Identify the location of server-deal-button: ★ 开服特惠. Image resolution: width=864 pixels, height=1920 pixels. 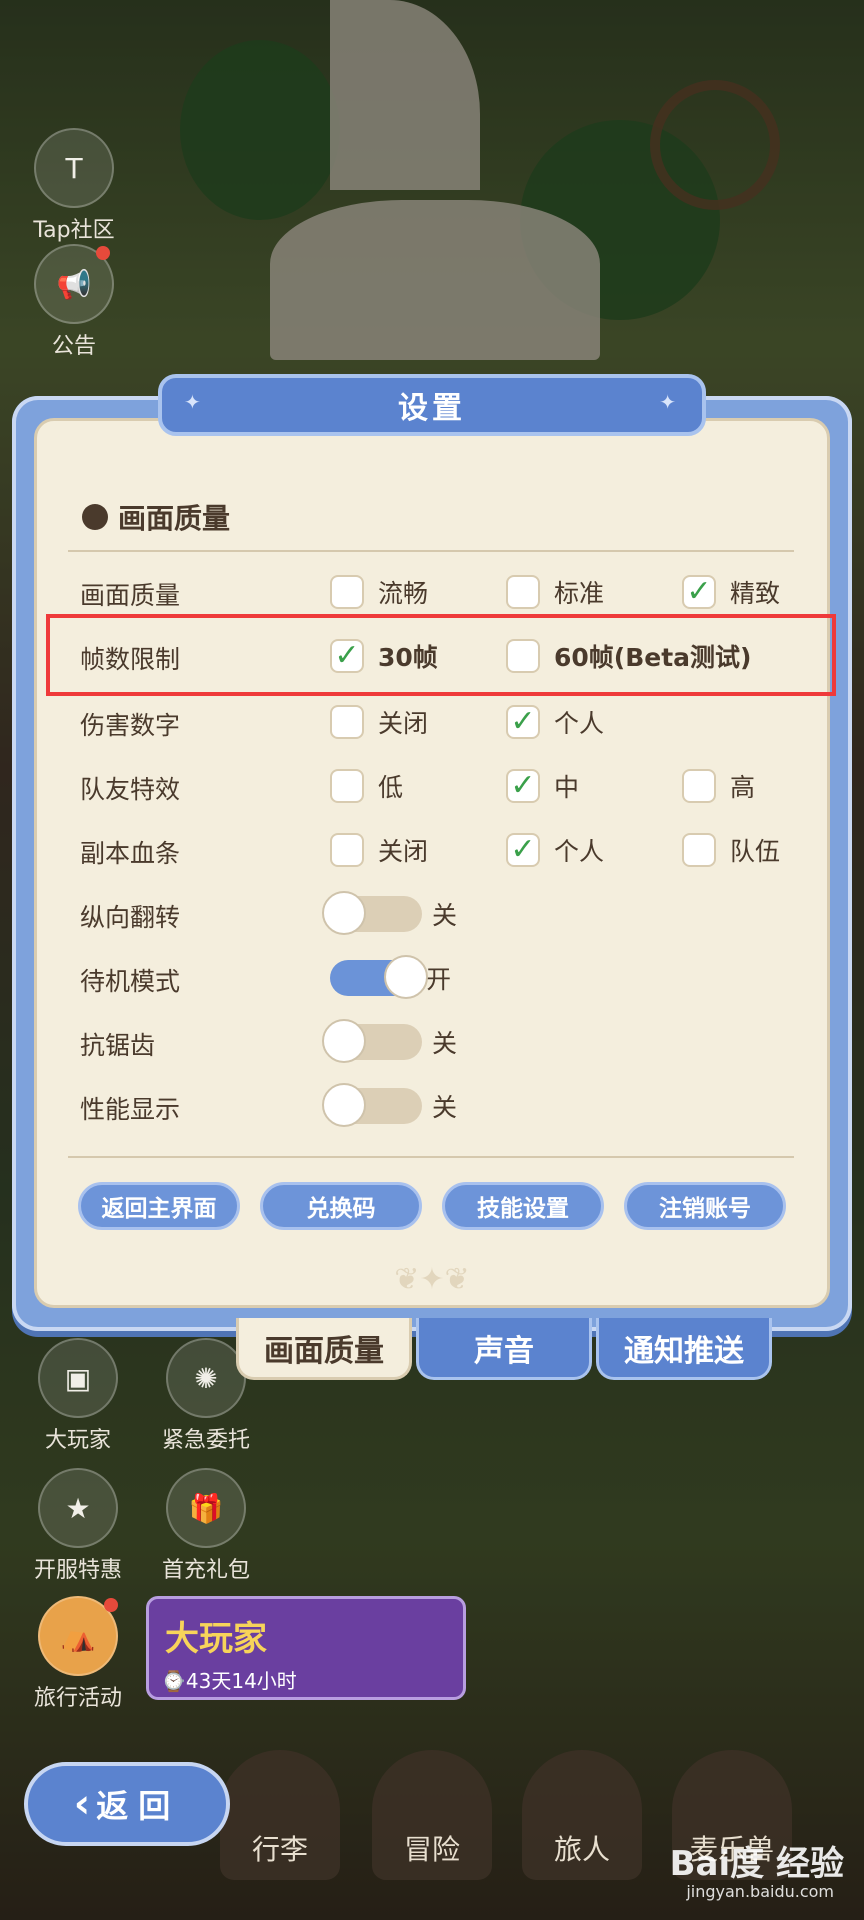
(78, 1526).